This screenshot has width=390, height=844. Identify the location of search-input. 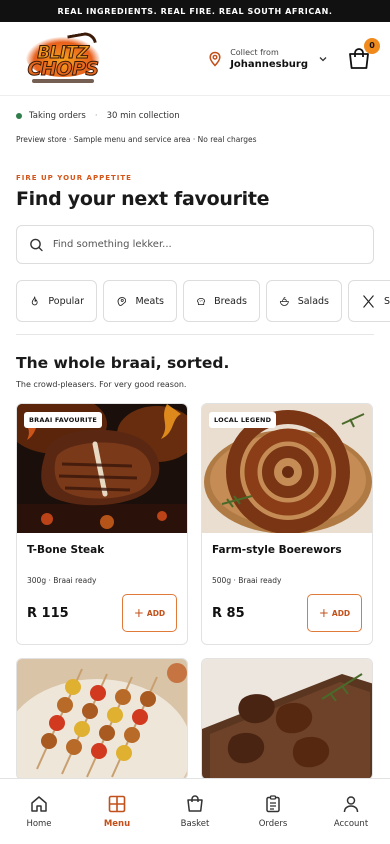
(206, 244).